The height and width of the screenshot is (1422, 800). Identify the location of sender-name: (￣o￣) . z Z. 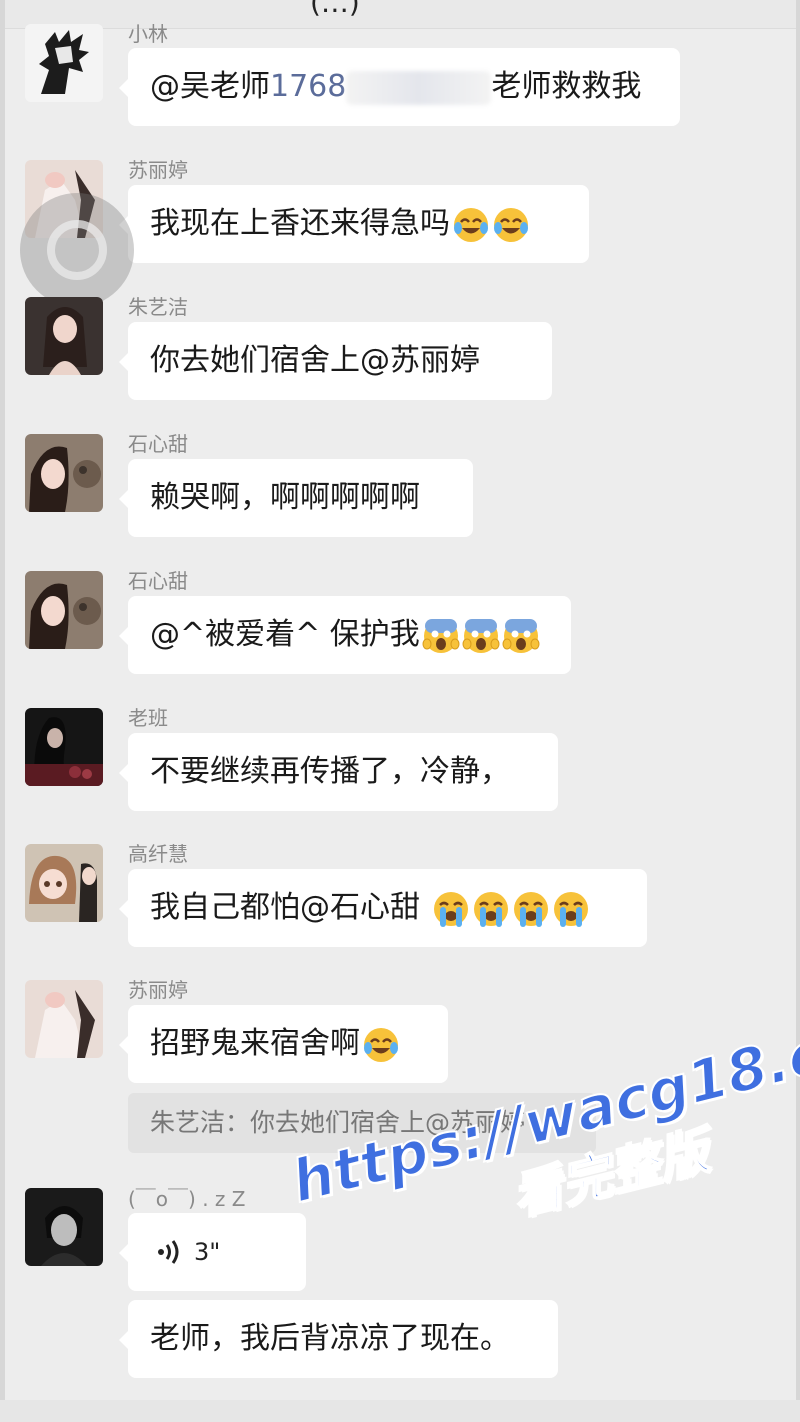
(187, 1199).